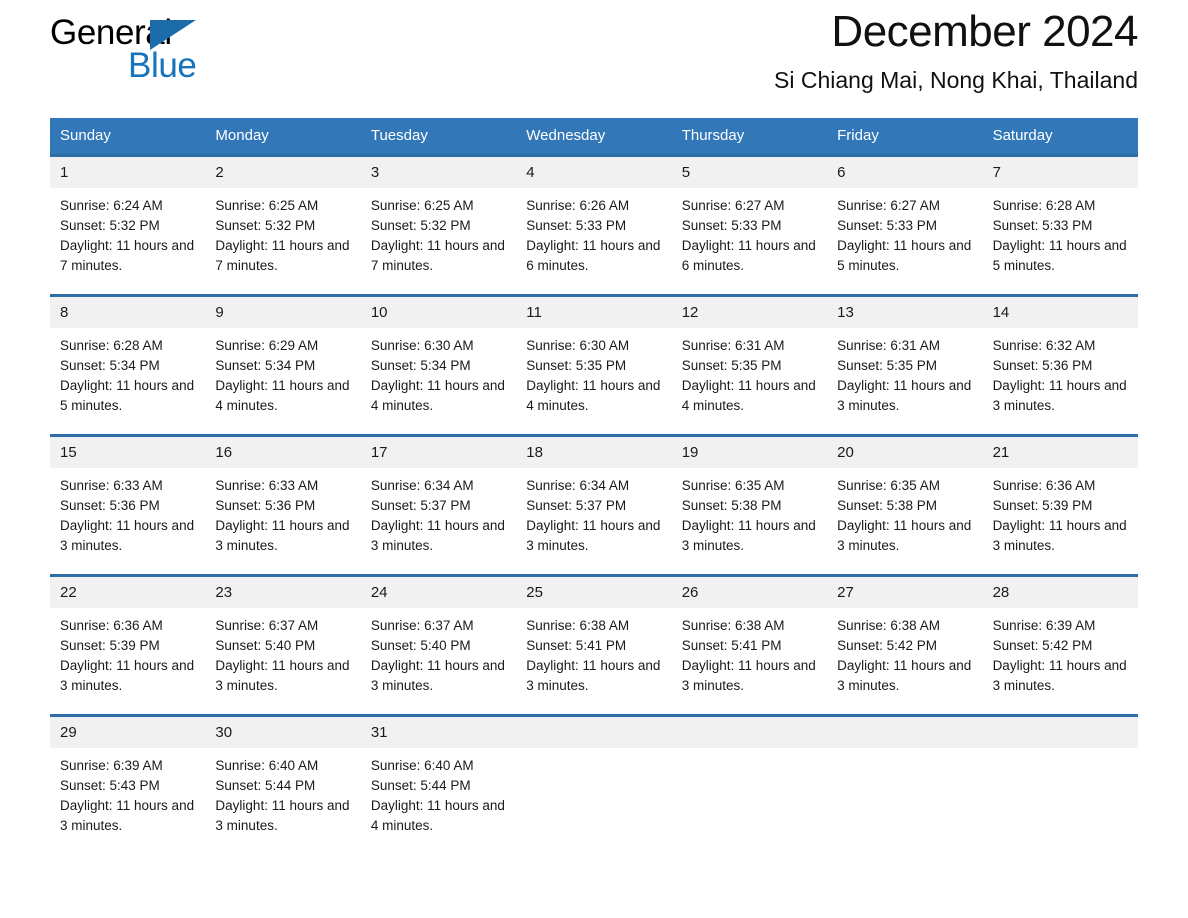 The height and width of the screenshot is (918, 1188). I want to click on general-blue-logo: General Blue, so click(200, 54).